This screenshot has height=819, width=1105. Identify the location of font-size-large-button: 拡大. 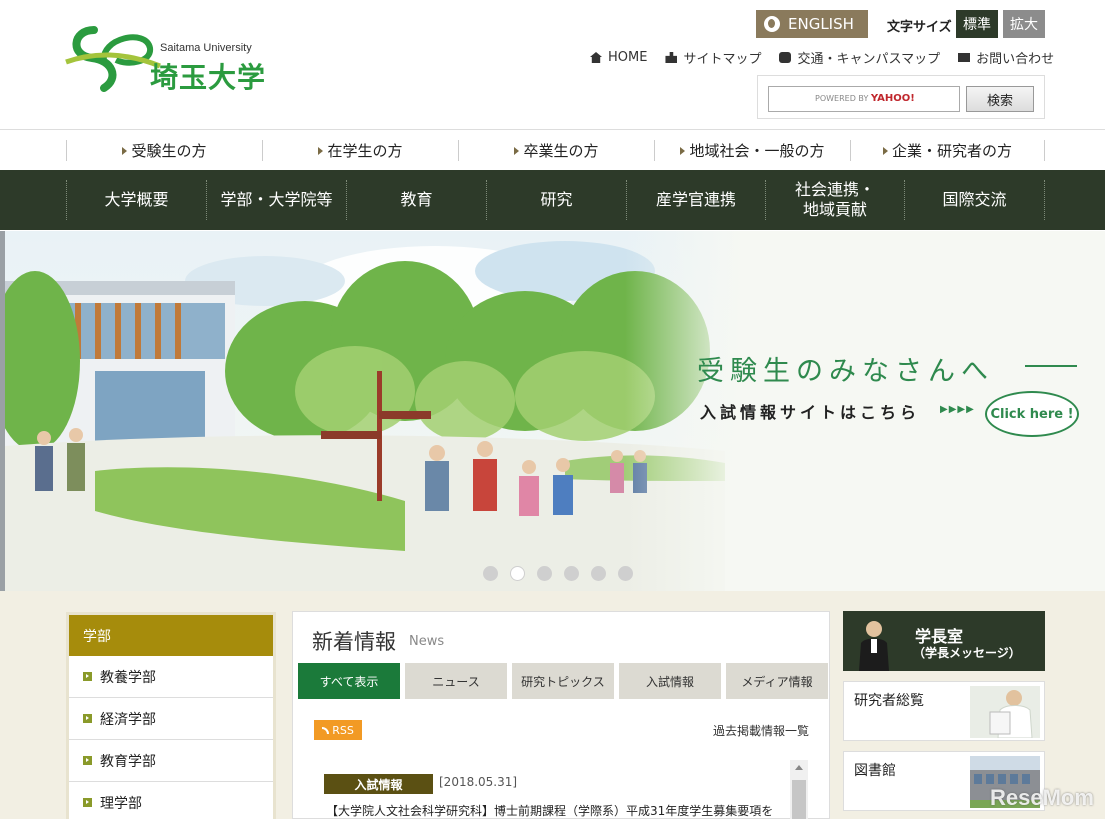
(1024, 24).